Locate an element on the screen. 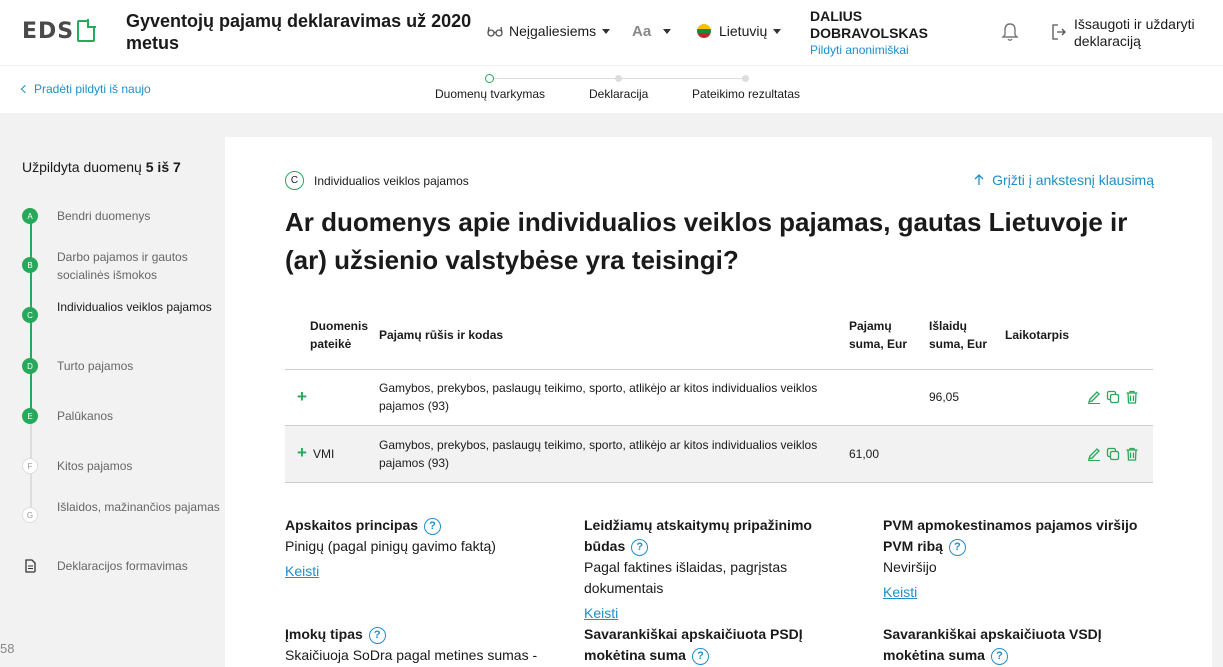 Image resolution: width=1223 pixels, height=667 pixels. restart-link: Pradėti pildyti iš naujo is located at coordinates (85, 89).